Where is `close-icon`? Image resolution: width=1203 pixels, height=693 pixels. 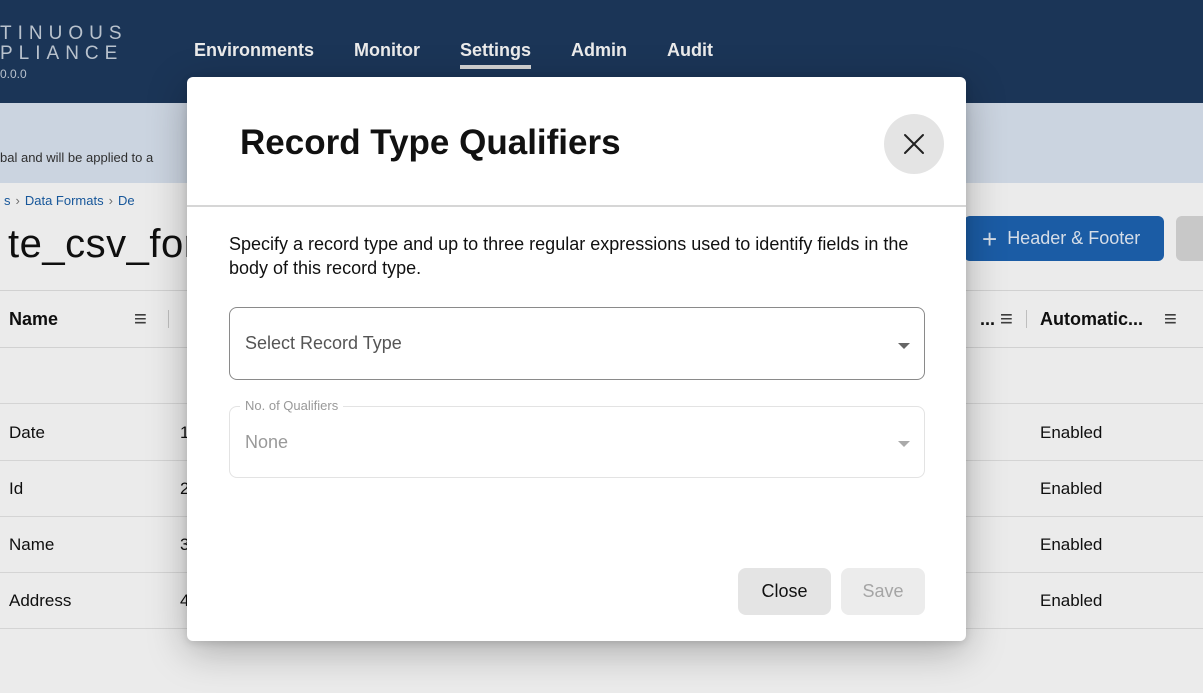
close-icon is located at coordinates (914, 144).